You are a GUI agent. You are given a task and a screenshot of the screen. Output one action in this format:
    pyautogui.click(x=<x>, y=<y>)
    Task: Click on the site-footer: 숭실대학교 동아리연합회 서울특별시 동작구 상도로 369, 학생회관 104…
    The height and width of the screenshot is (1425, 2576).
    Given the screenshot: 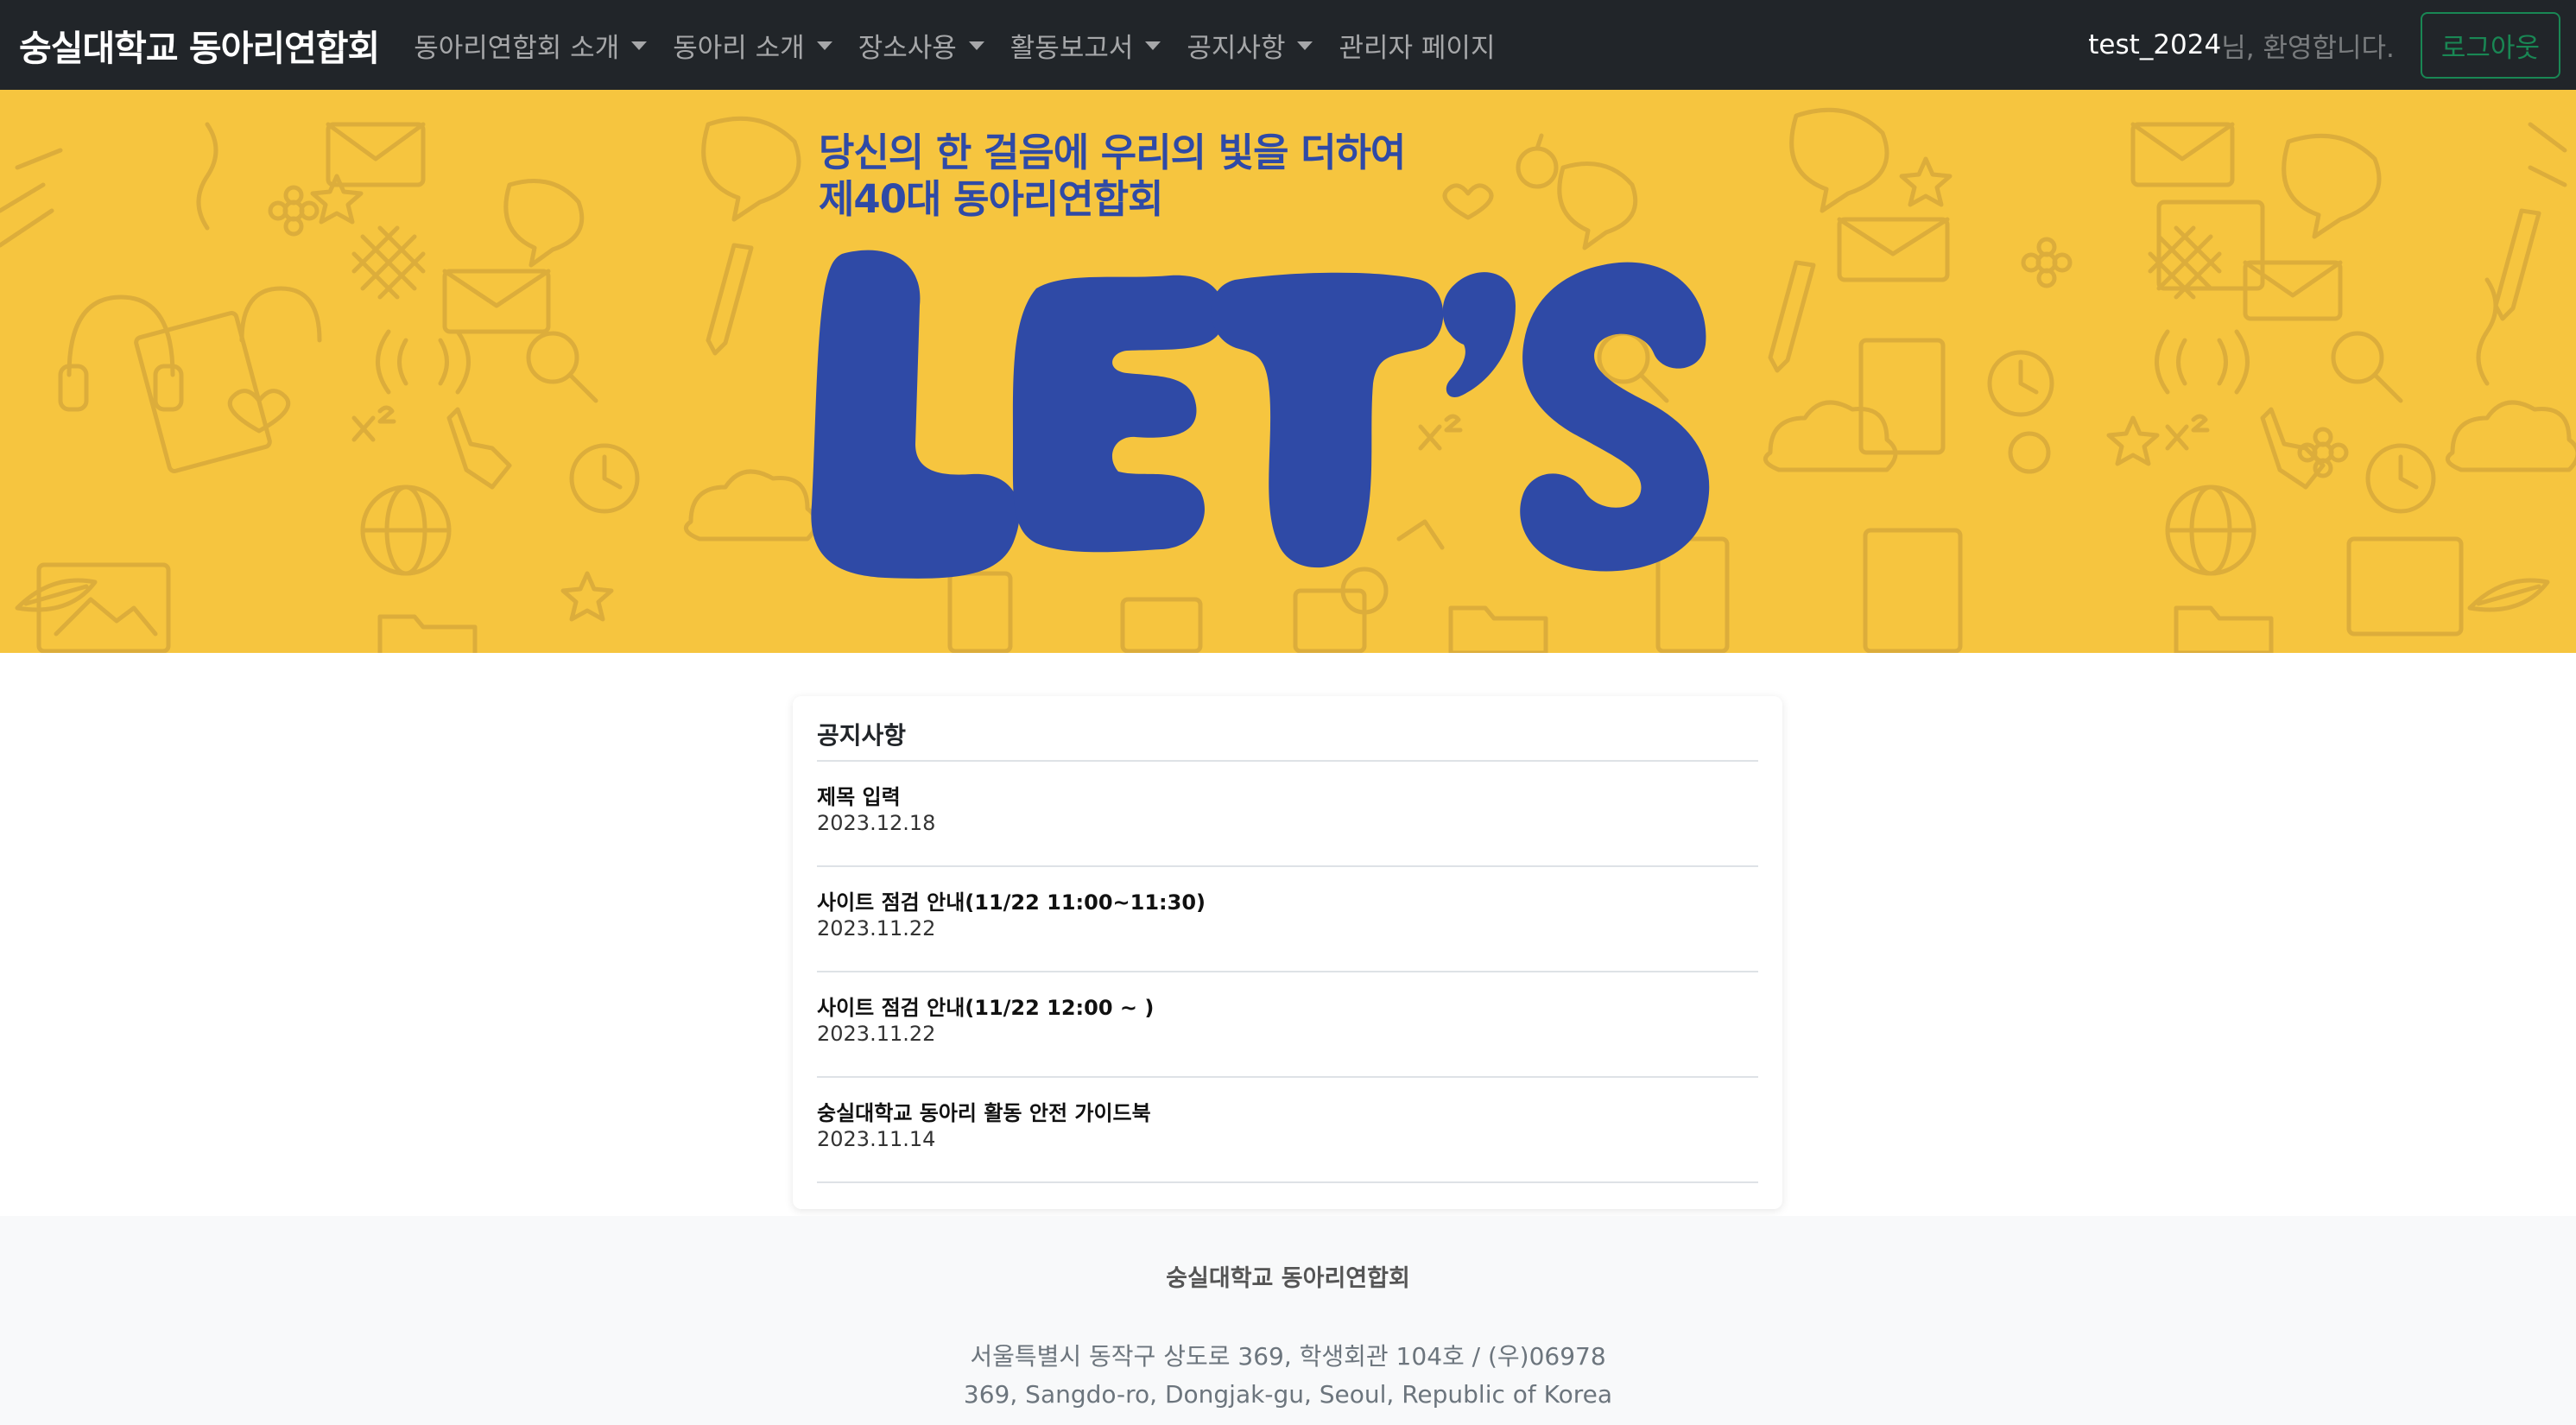 What is the action you would take?
    pyautogui.click(x=1288, y=1320)
    